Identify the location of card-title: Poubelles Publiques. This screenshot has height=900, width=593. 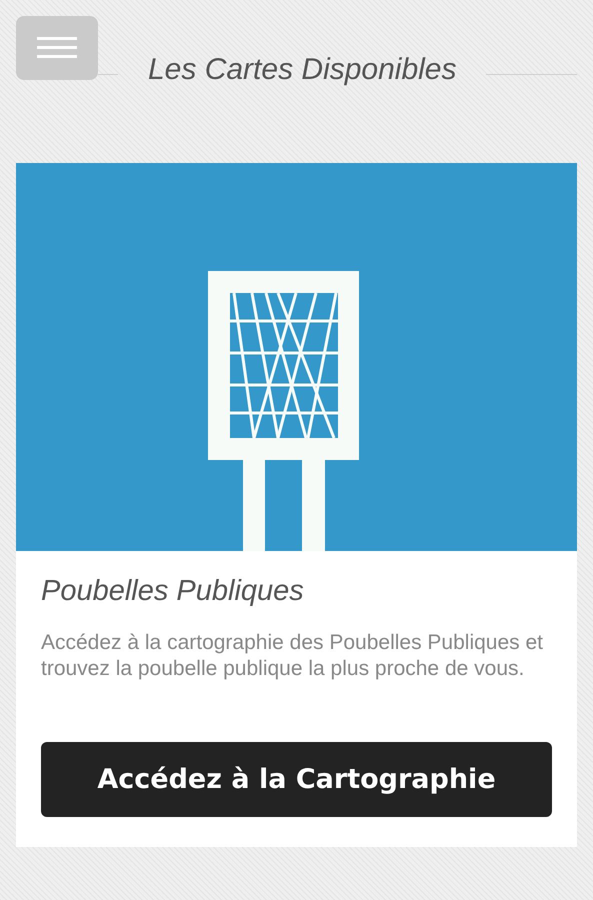
(173, 591).